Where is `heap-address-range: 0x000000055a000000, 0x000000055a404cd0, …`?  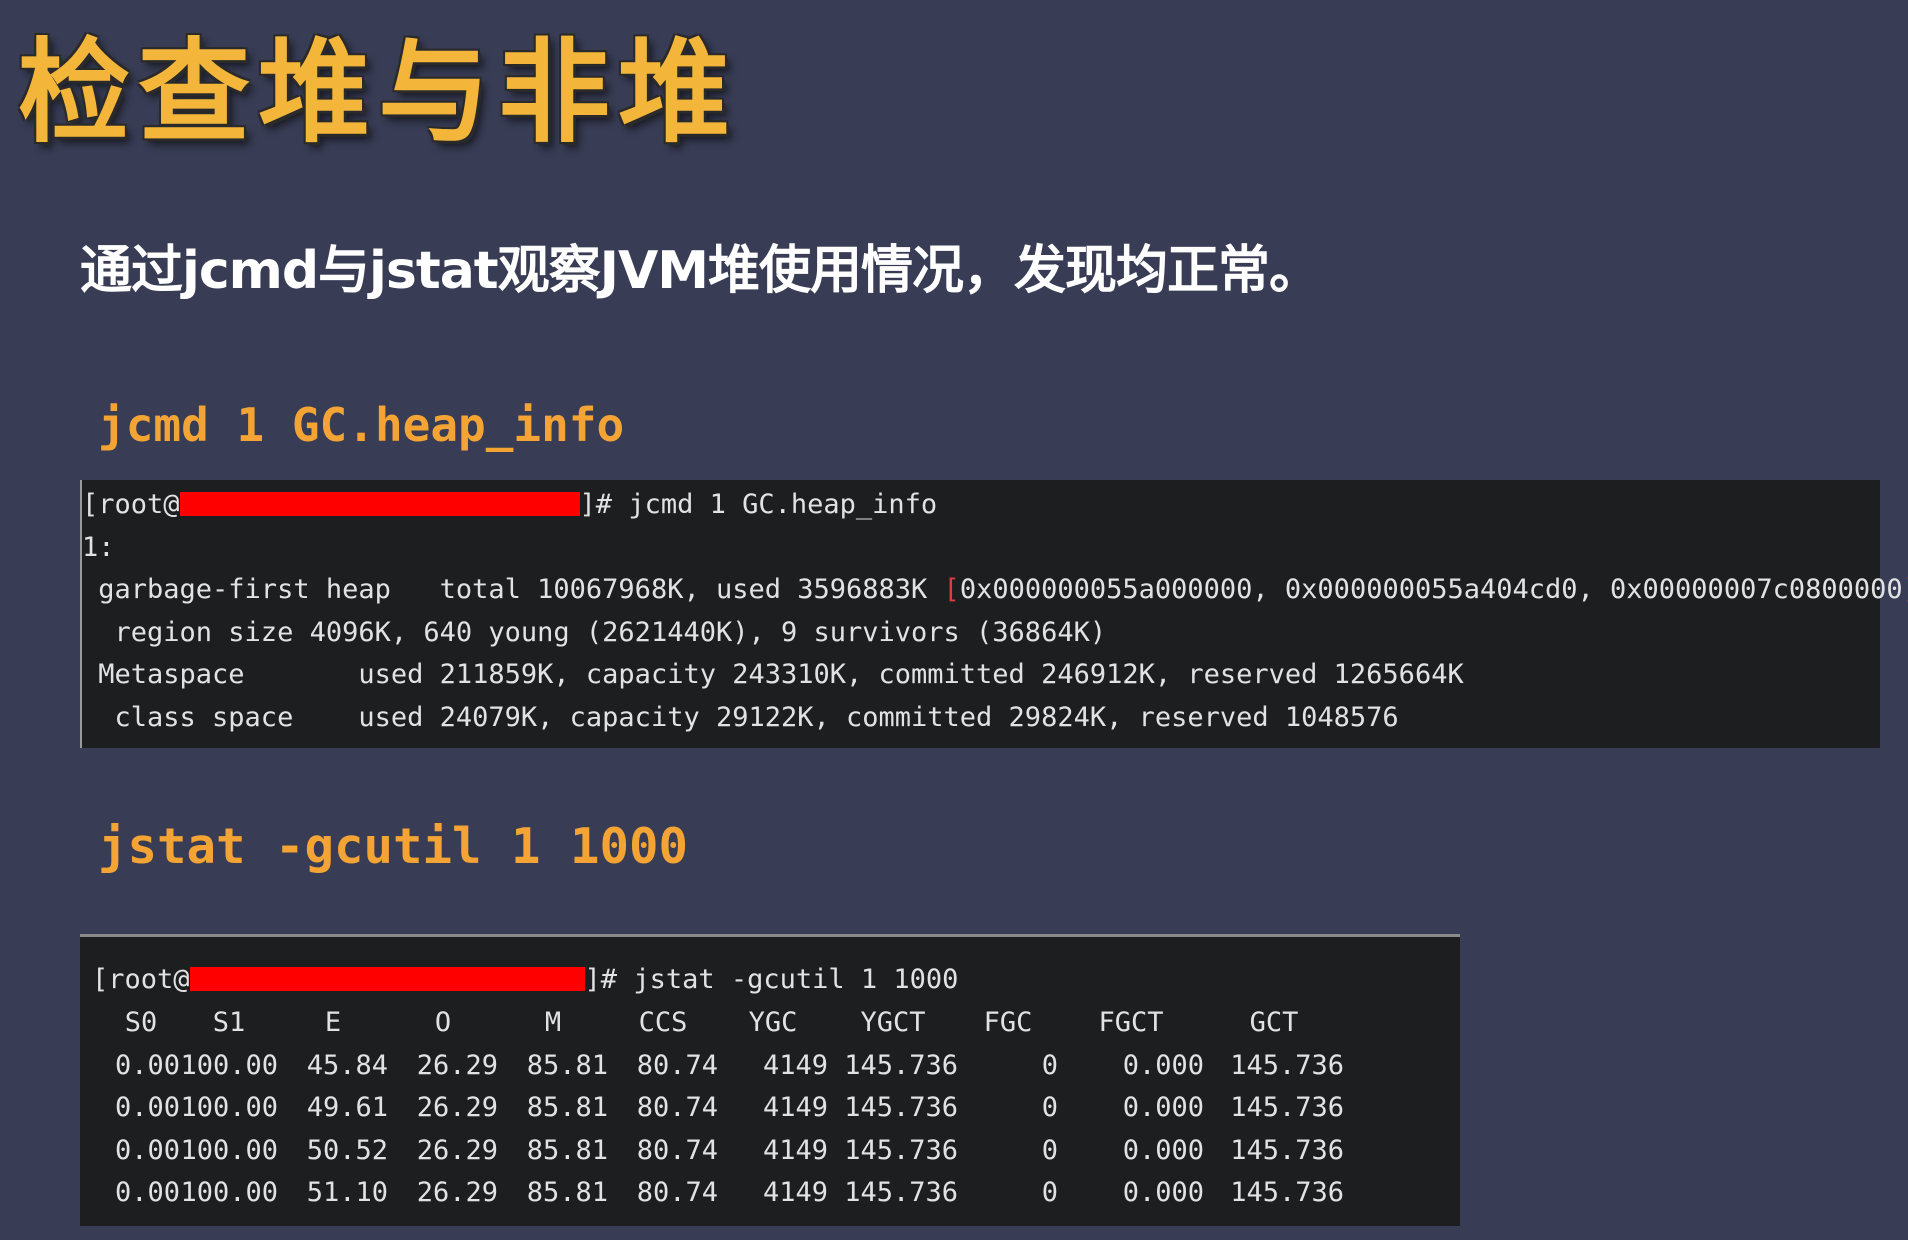
heap-address-range: 0x000000055a000000, 0x000000055a404cd0, … is located at coordinates (1431, 589).